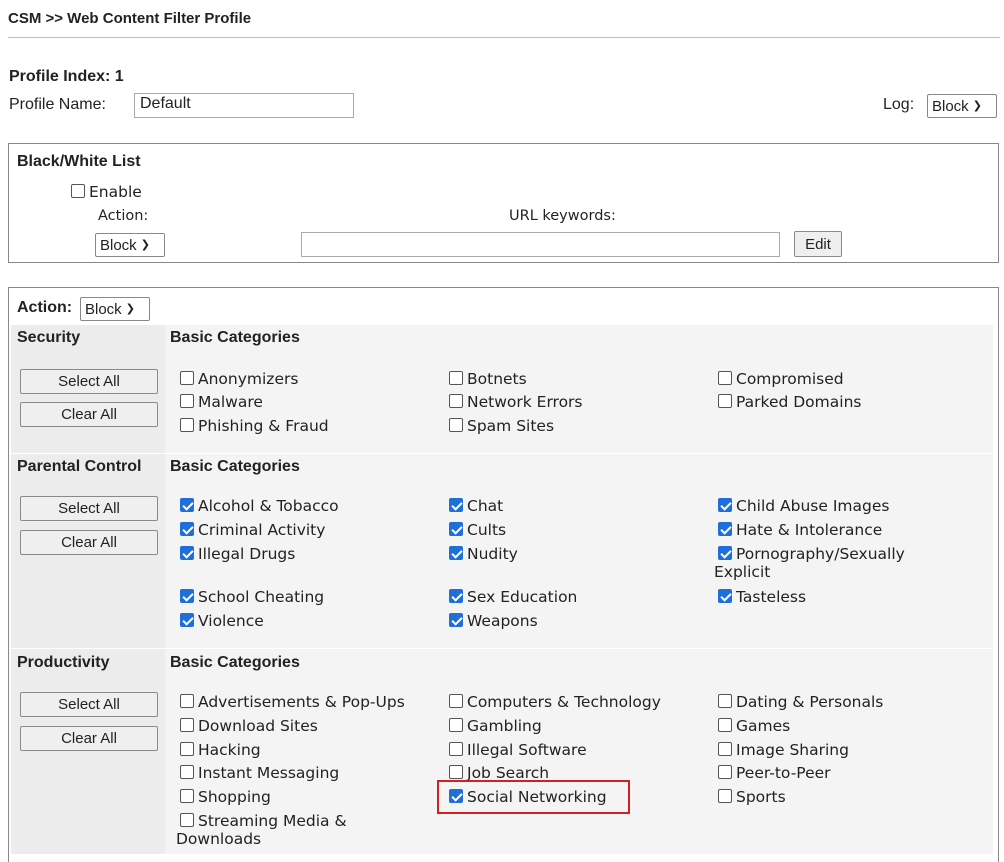 The image size is (1004, 862). What do you see at coordinates (456, 701) in the screenshot?
I see `computers-technology-checkbox` at bounding box center [456, 701].